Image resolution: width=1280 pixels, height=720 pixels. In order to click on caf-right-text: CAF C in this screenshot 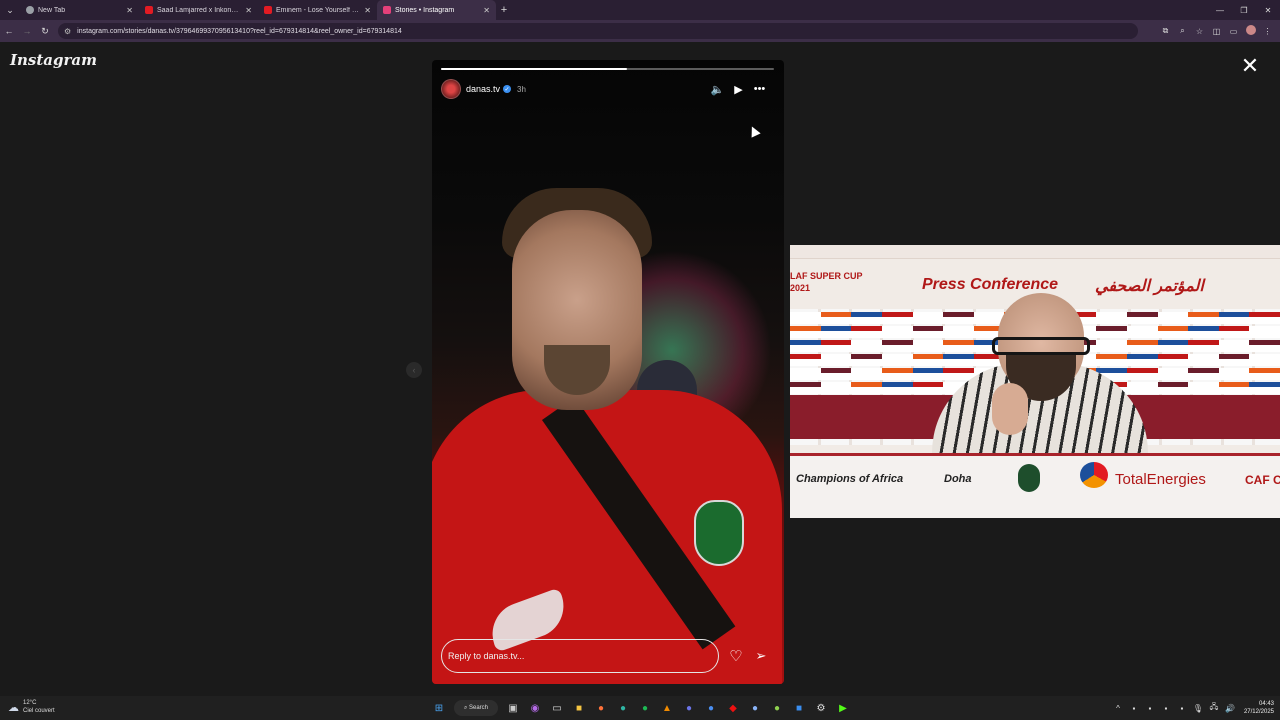, I will do `click(1262, 480)`.